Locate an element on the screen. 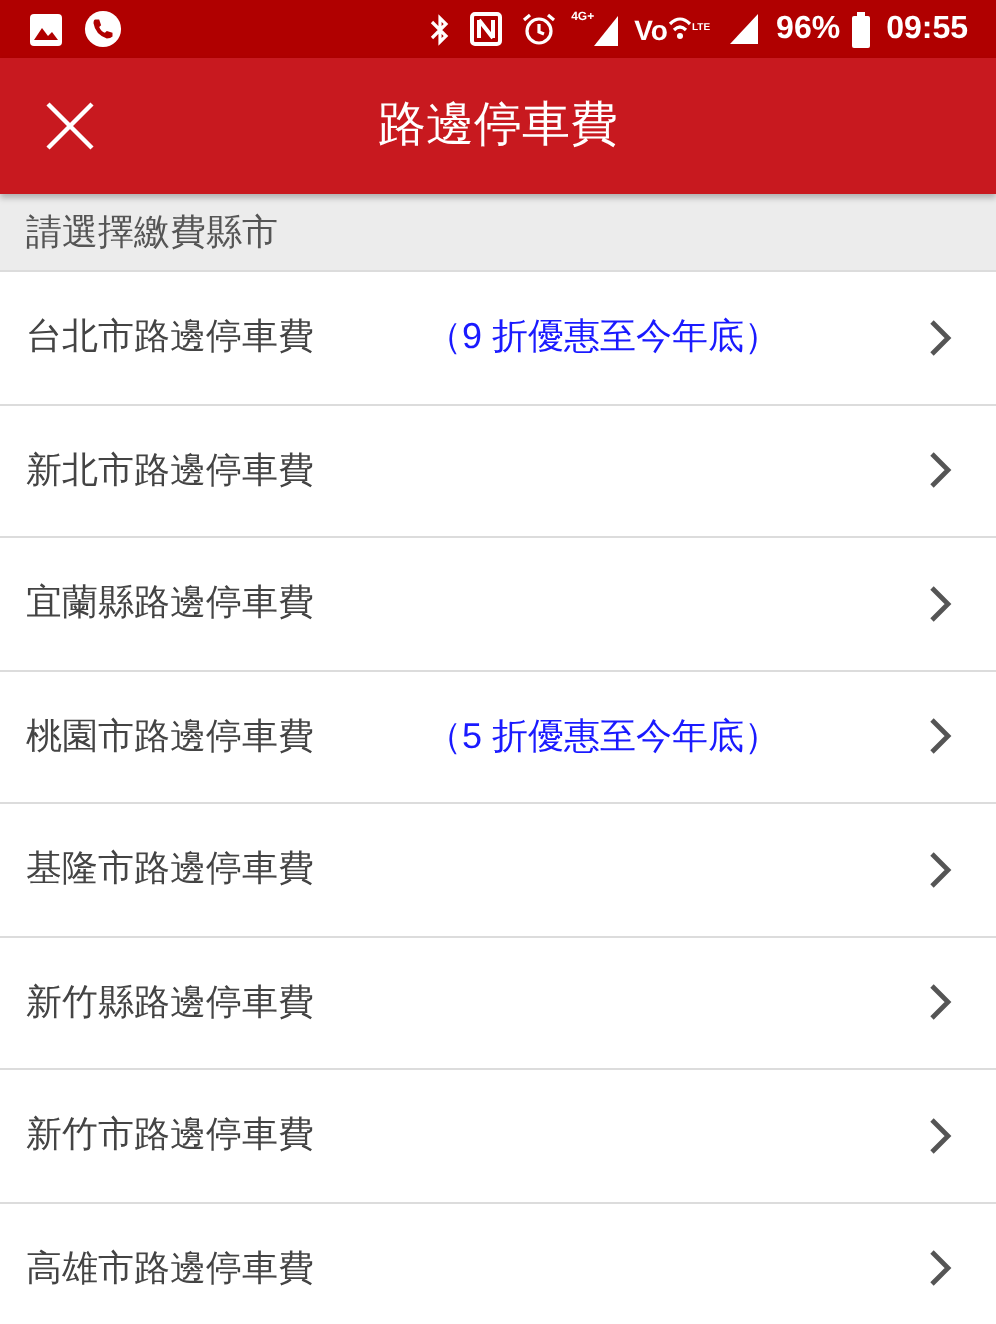 Image resolution: width=996 pixels, height=1324 pixels. item-label: 台北市路邊停車費 is located at coordinates (171, 337).